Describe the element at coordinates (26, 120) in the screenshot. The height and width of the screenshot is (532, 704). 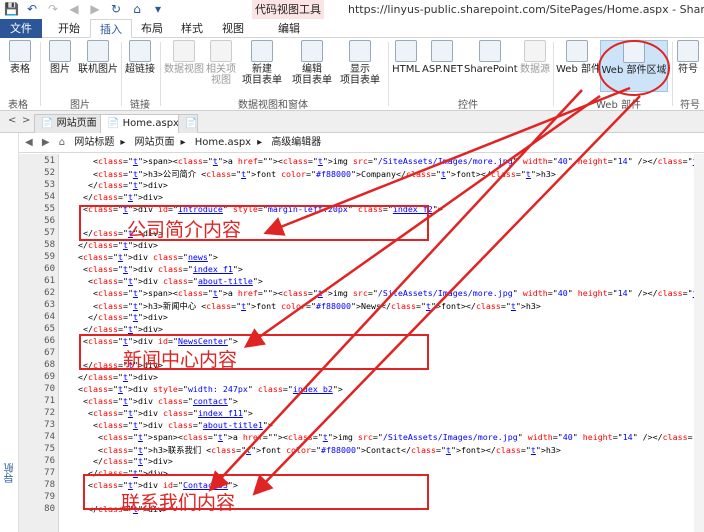
I see `expand-icon: >` at that location.